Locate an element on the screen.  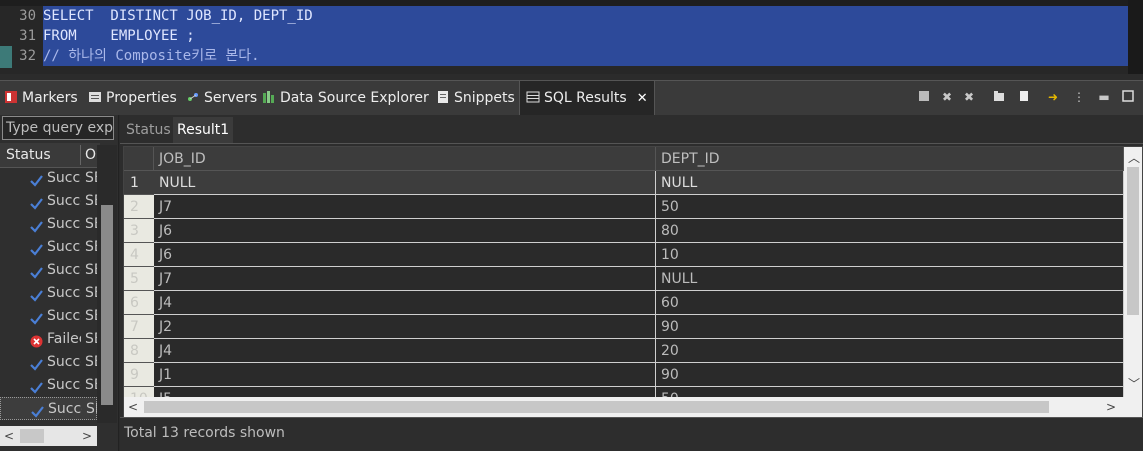
column-header-status: Status is located at coordinates (28, 155).